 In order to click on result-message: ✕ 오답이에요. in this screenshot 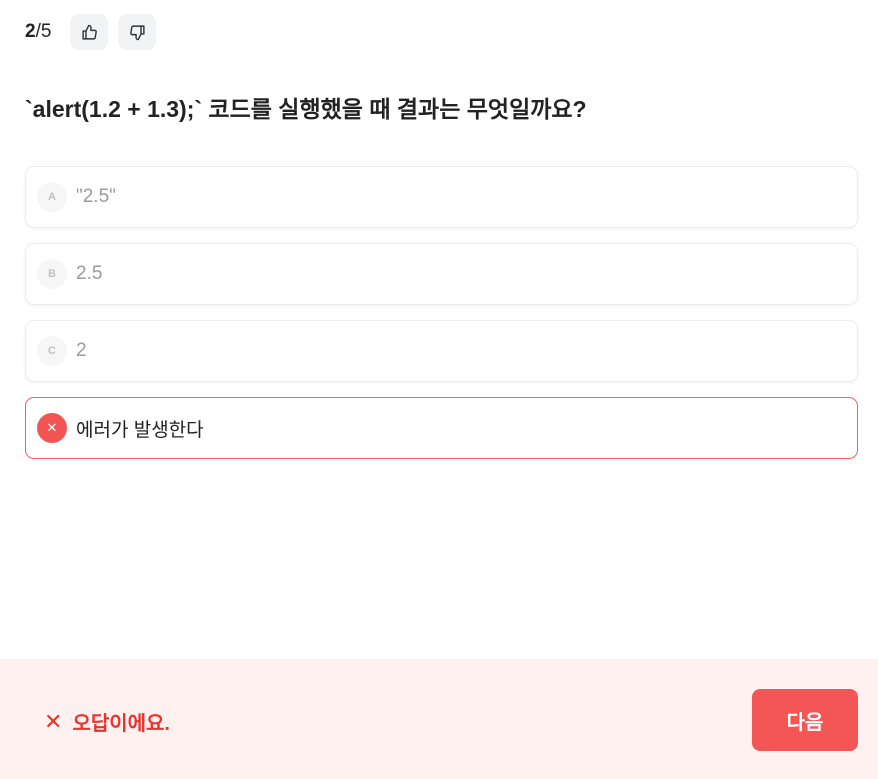, I will do `click(107, 721)`.